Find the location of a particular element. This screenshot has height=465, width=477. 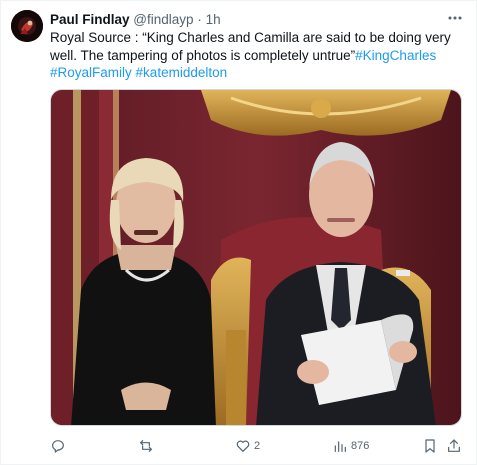

hashtag-royalfamily: #RoyalFamily is located at coordinates (91, 72).